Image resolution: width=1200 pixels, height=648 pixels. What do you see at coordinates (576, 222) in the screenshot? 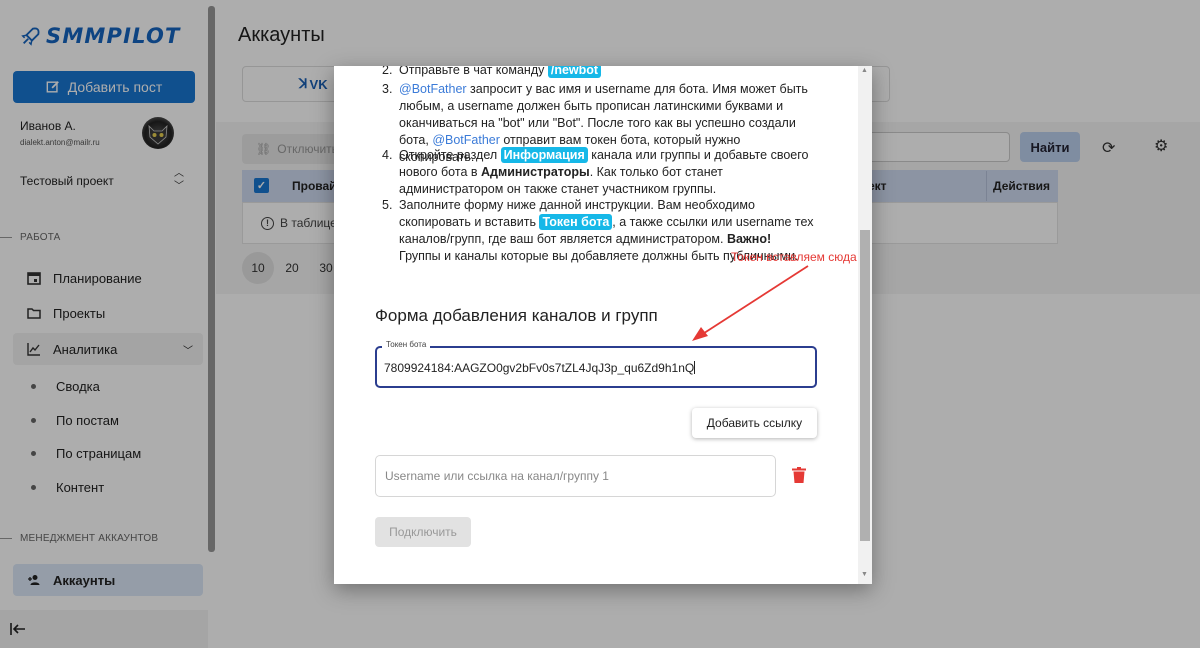
I see `token-highlight: Токен бота` at bounding box center [576, 222].